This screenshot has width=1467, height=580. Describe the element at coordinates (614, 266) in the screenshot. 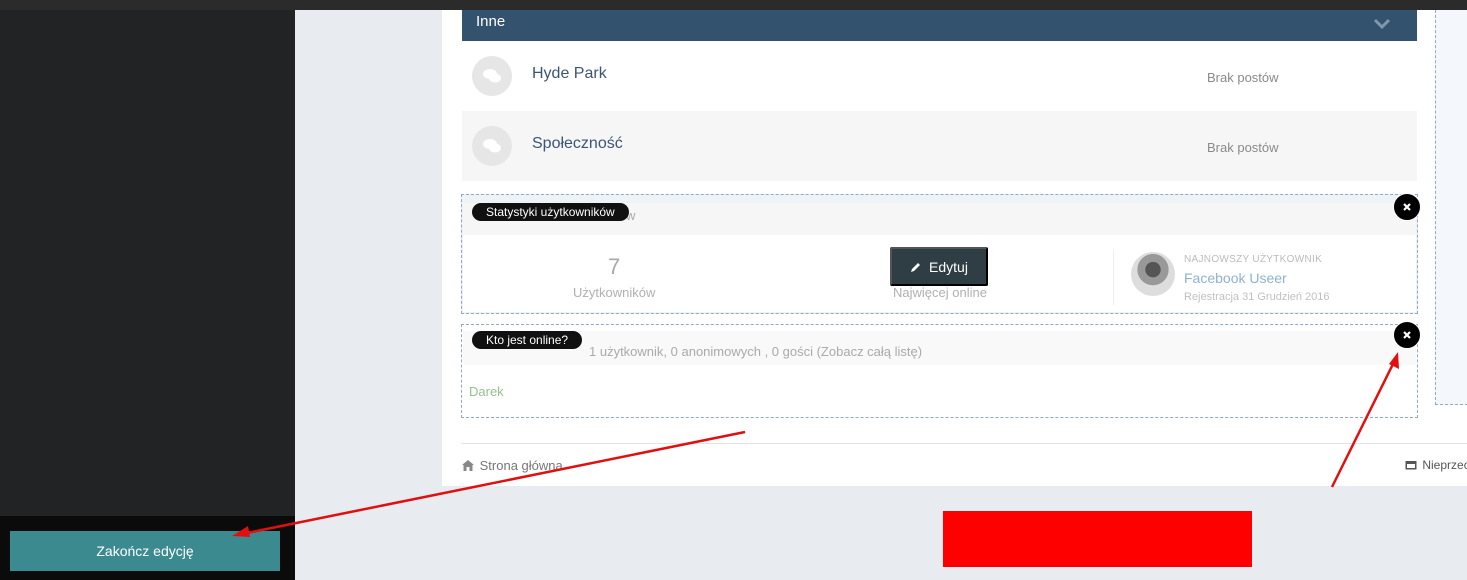

I see `users-count: 7` at that location.